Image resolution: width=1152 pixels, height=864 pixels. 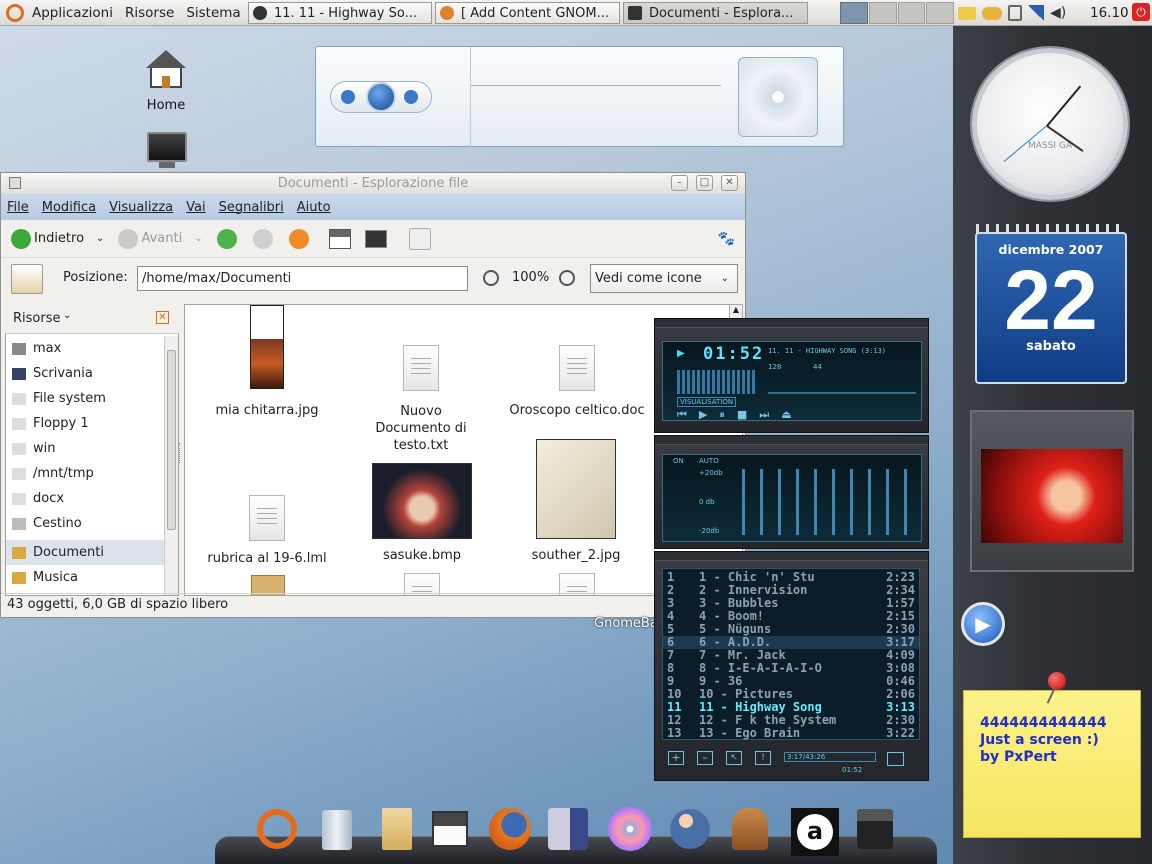 I want to click on misc-icon: !, so click(x=763, y=758).